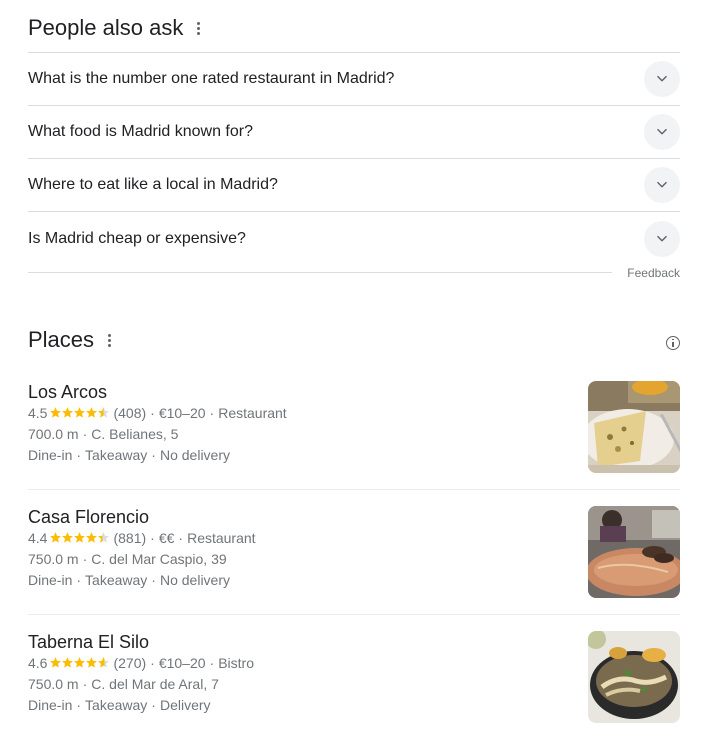 The width and height of the screenshot is (703, 748). I want to click on place-rating-line: 4.5 (408) · €10–20 · Restaurant, so click(157, 413).